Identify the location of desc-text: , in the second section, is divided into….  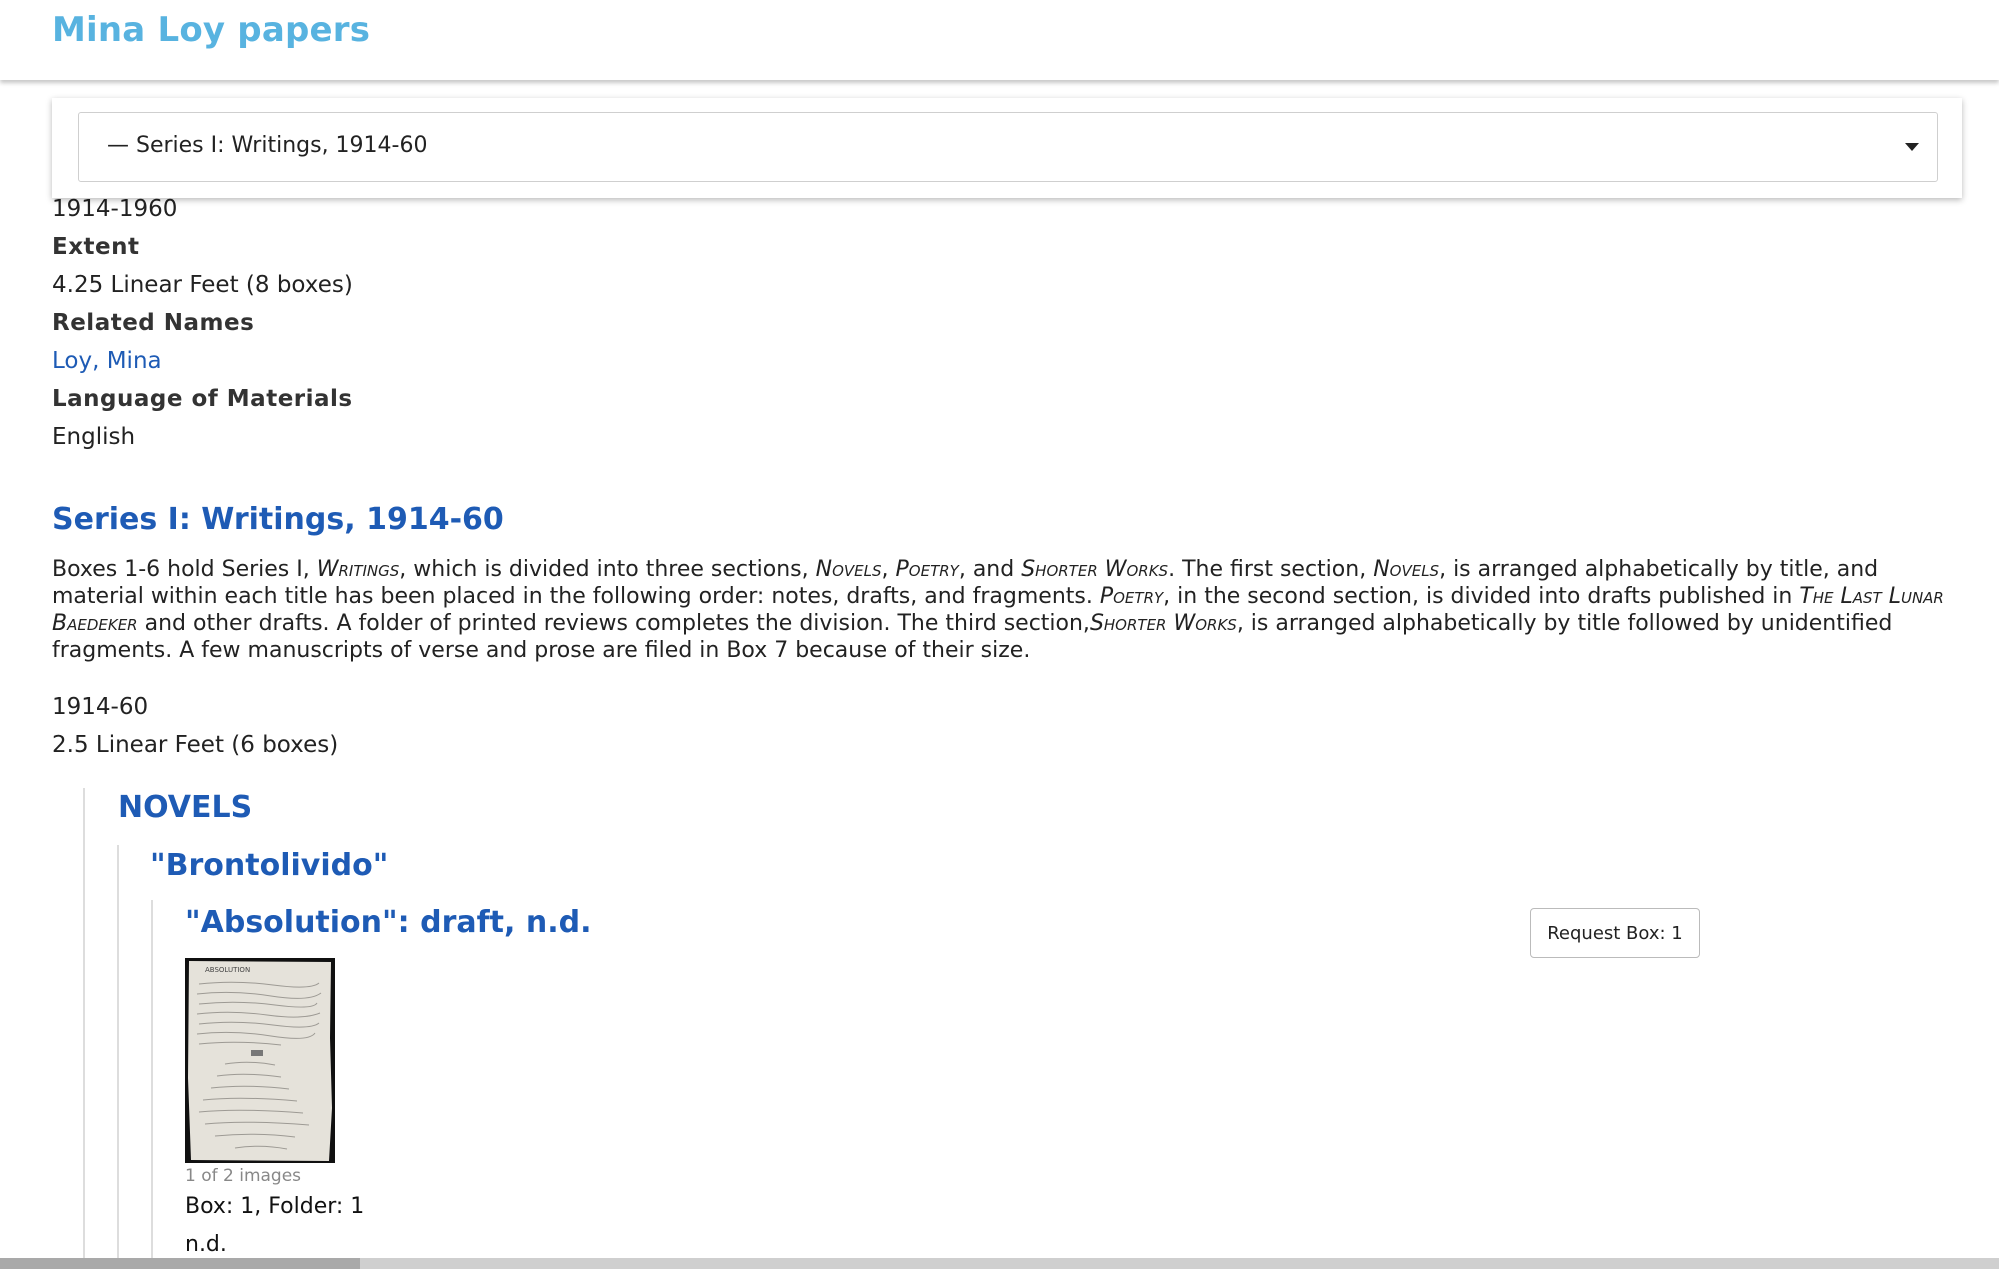
(1481, 596).